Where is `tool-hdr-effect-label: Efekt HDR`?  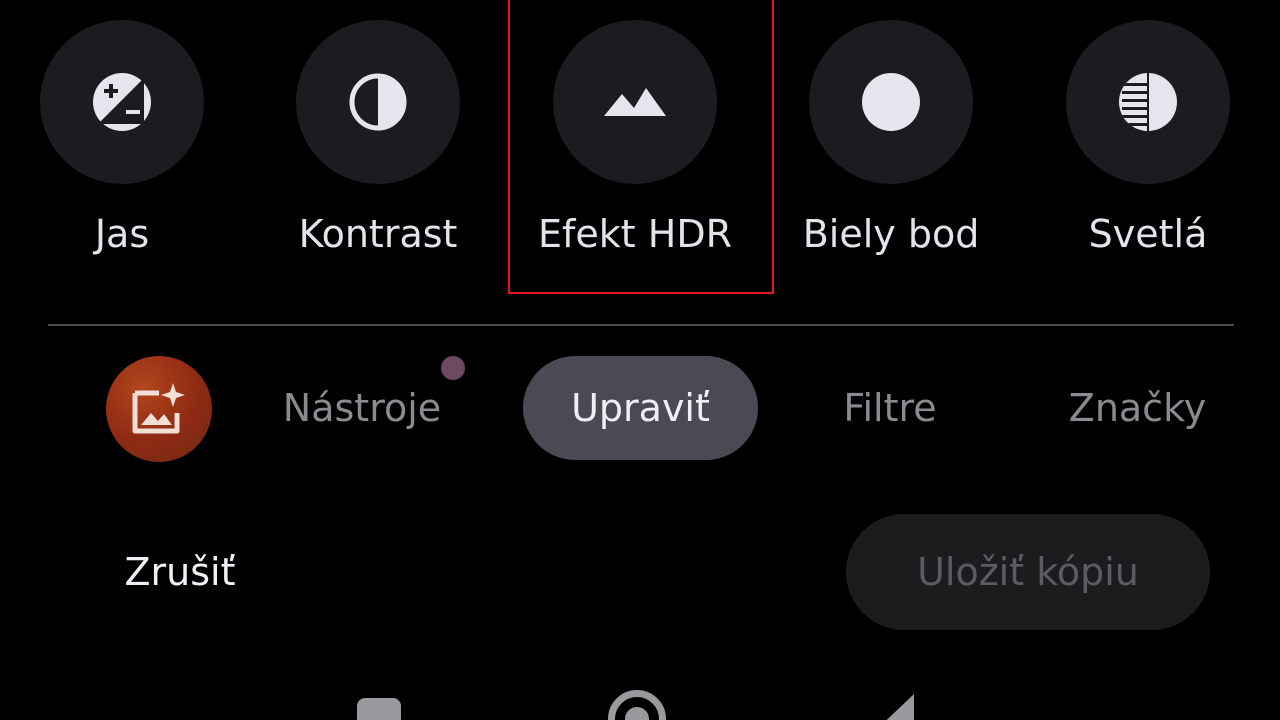
tool-hdr-effect-label: Efekt HDR is located at coordinates (635, 234).